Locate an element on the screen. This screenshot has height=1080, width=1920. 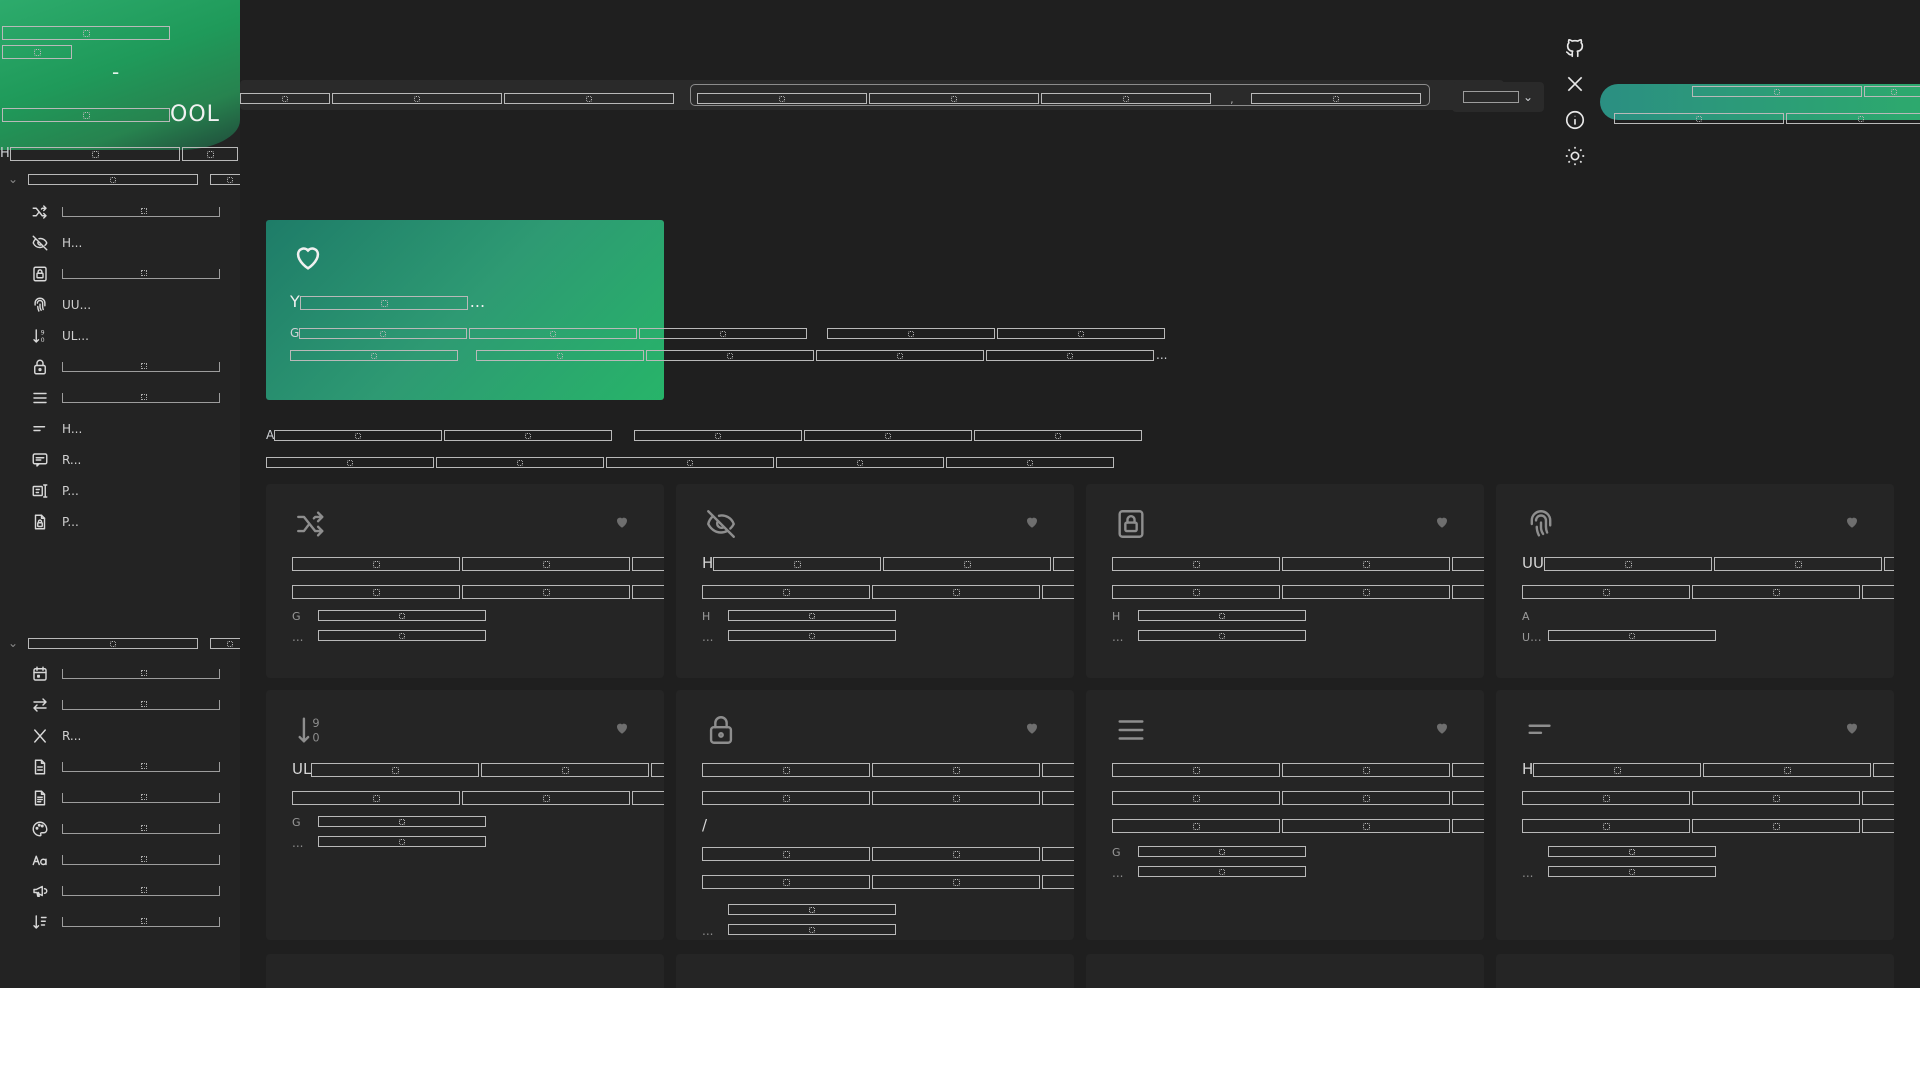
card-title: UU is located at coordinates (1708, 563).